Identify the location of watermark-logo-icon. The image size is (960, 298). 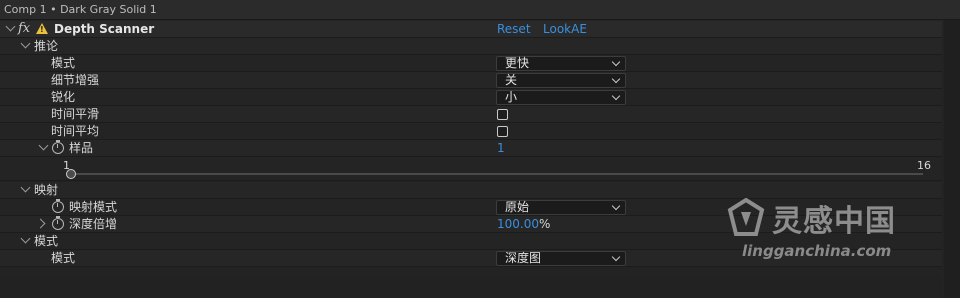
(746, 217).